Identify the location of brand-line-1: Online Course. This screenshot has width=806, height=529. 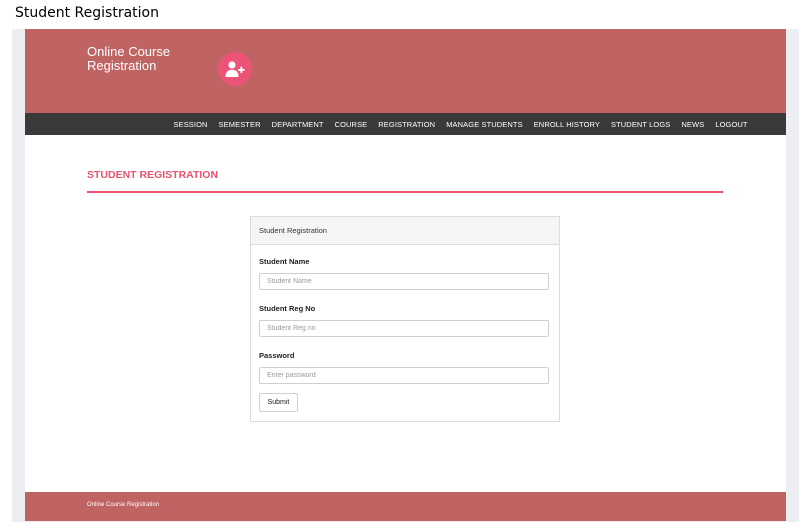
(129, 51).